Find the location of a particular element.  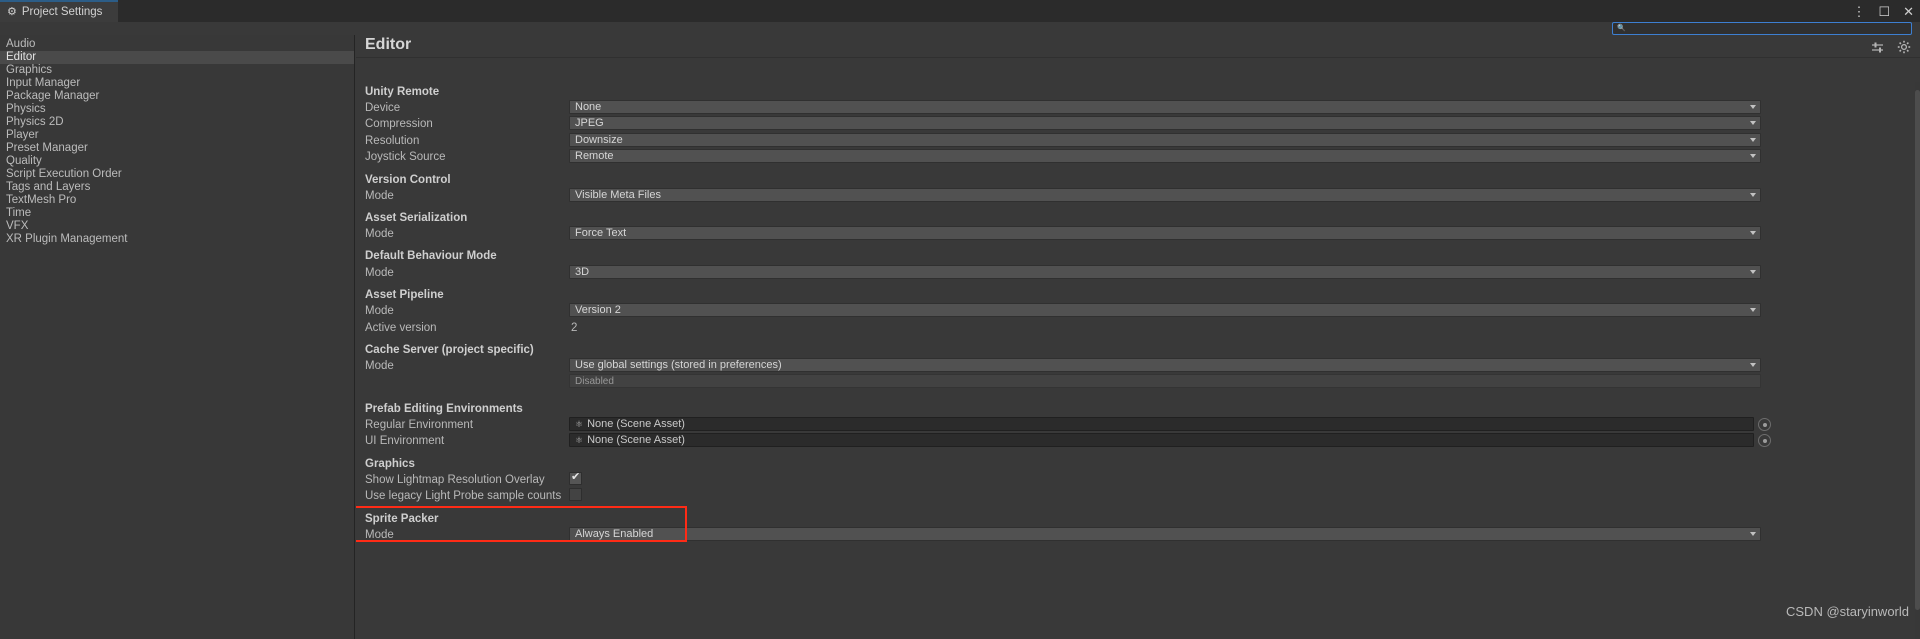

dropdown-value: Always Enabled is located at coordinates (614, 534).